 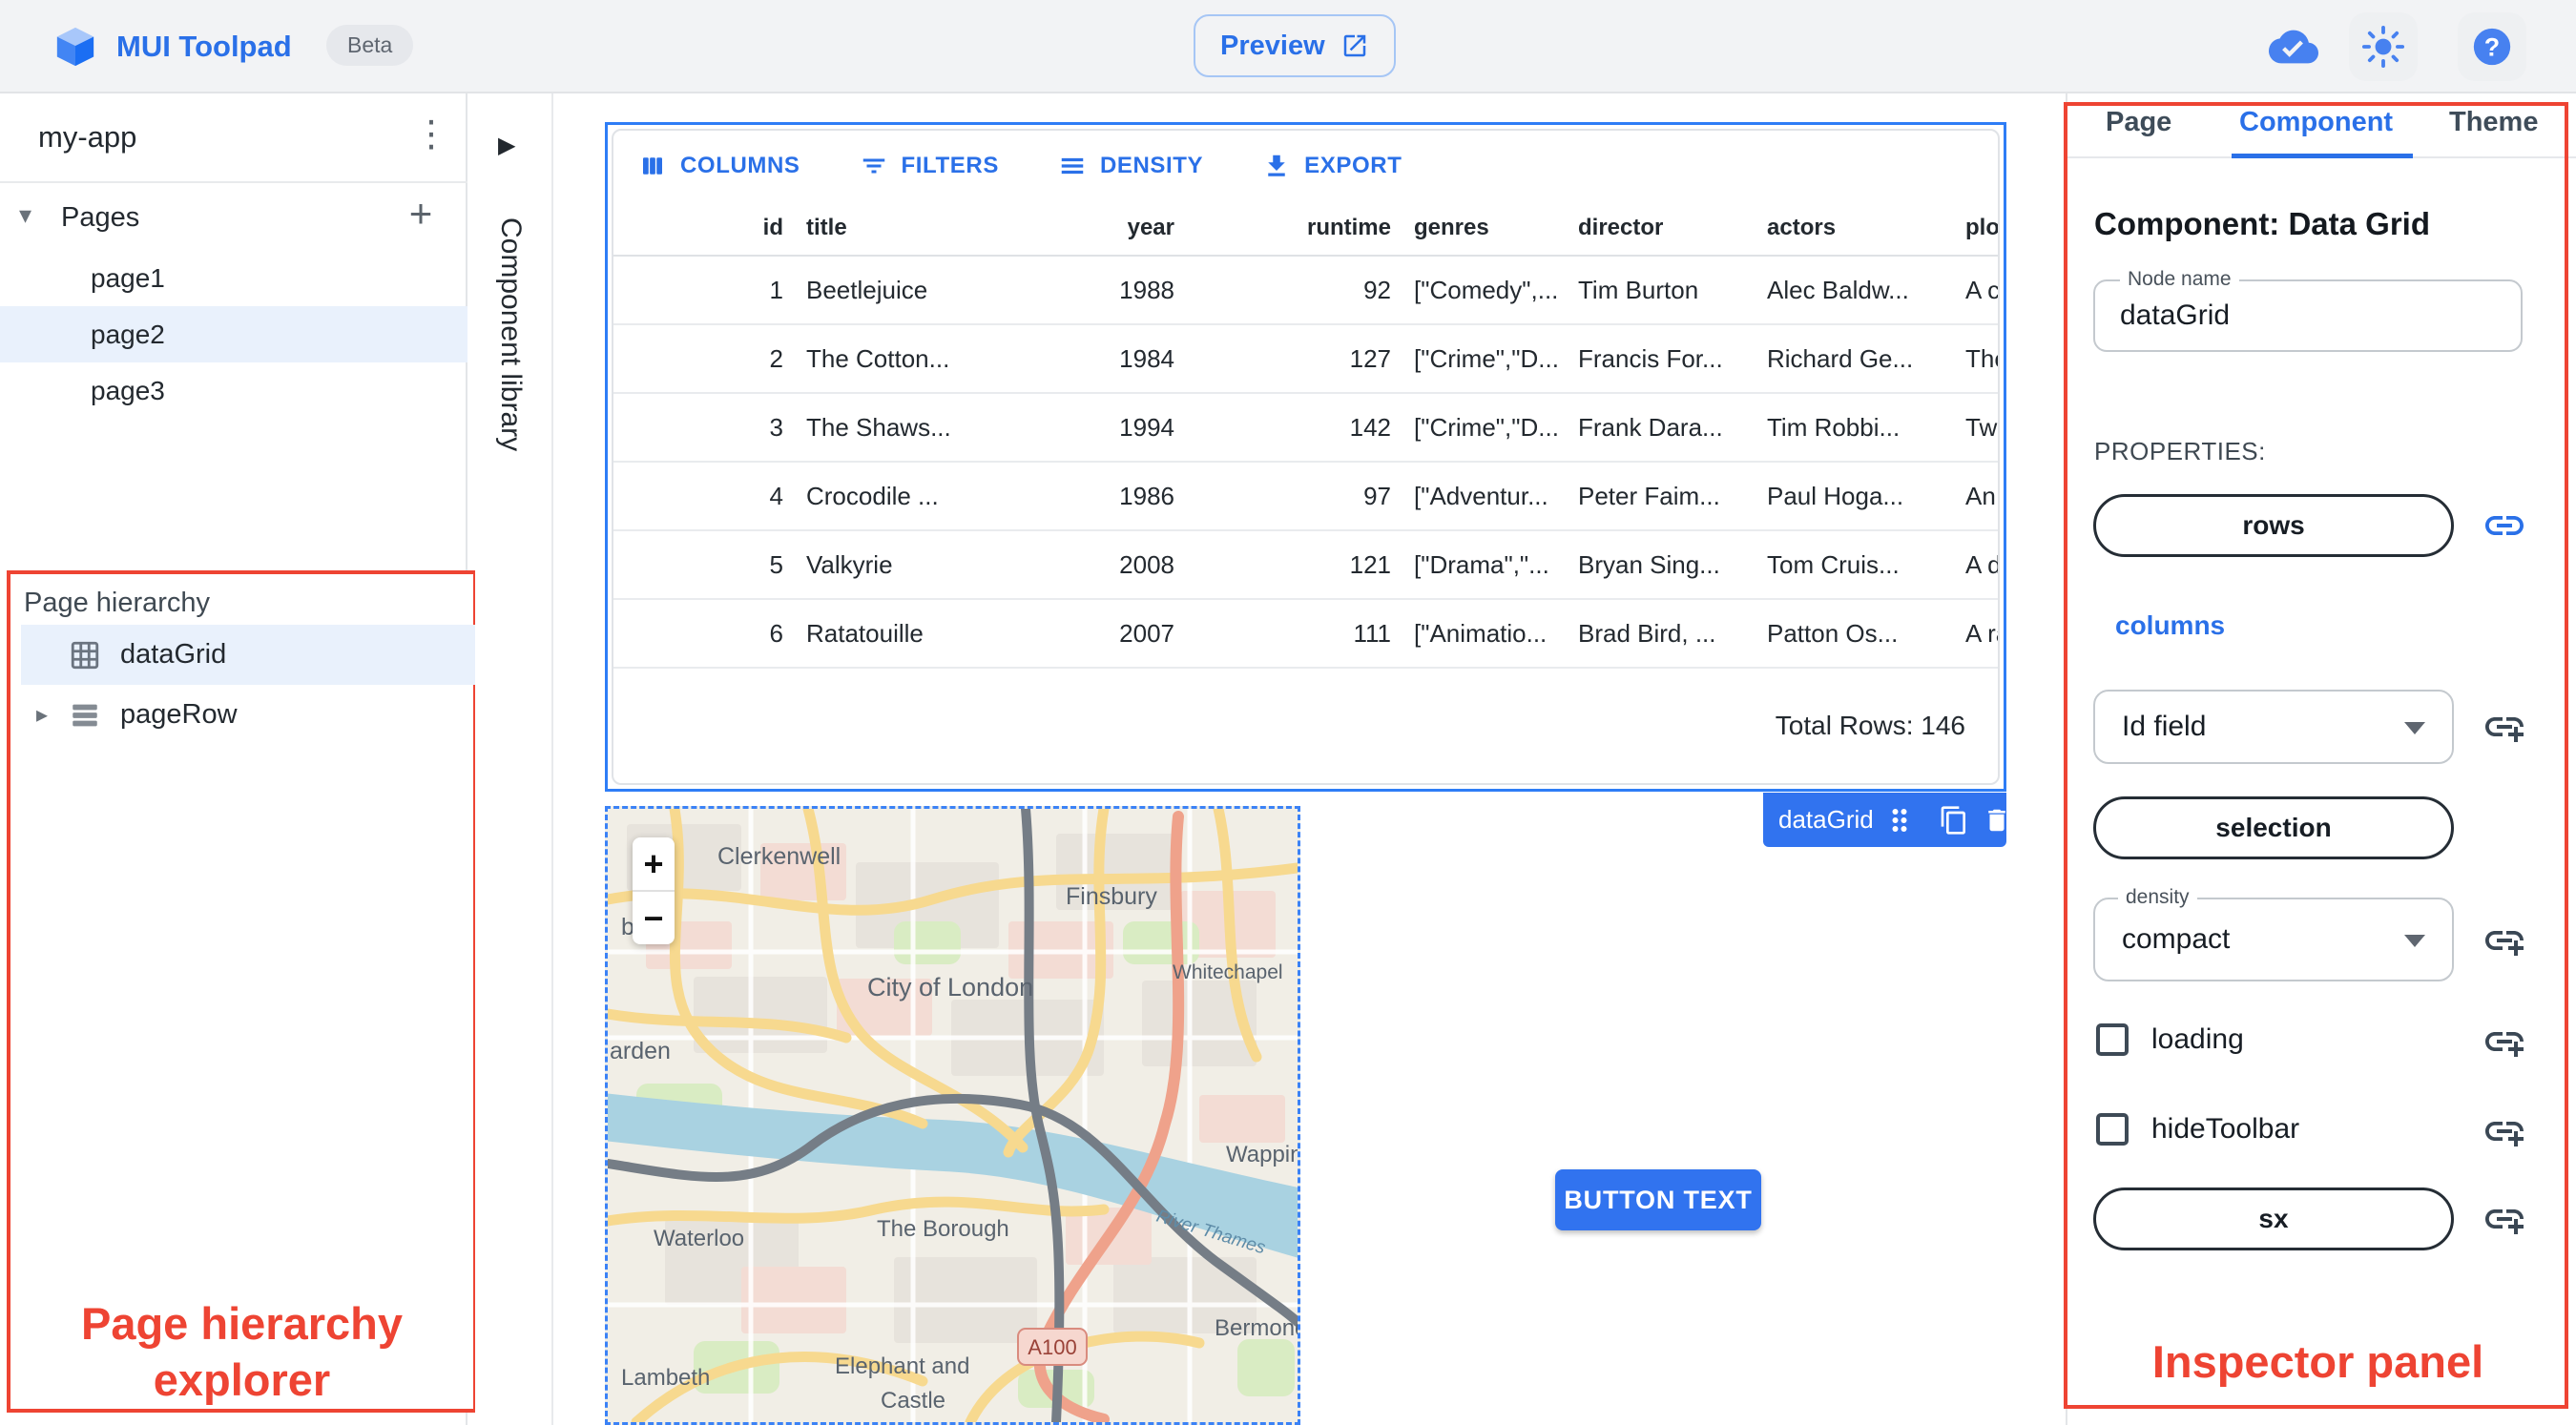 I want to click on table-cell: 6, so click(x=776, y=633).